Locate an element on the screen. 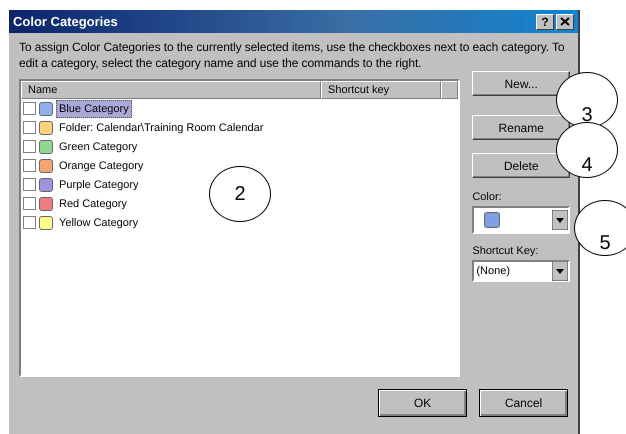 This screenshot has width=626, height=434. column-header: Shortcut key is located at coordinates (381, 90).